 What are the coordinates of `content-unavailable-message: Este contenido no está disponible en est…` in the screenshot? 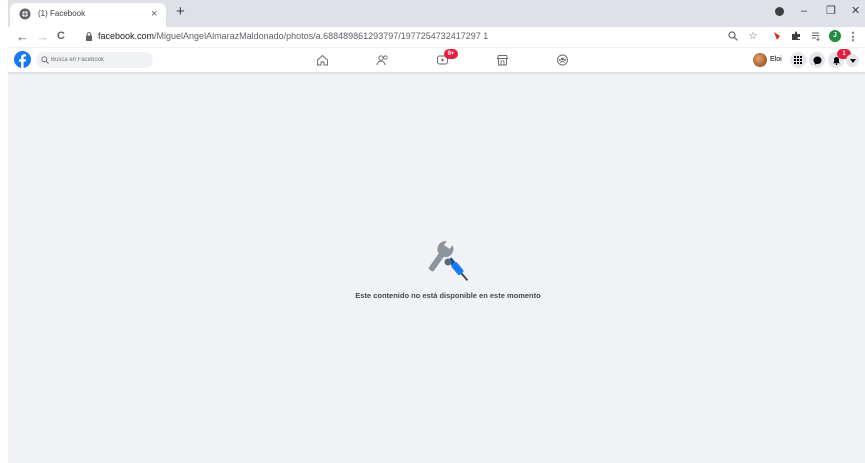 It's located at (448, 269).